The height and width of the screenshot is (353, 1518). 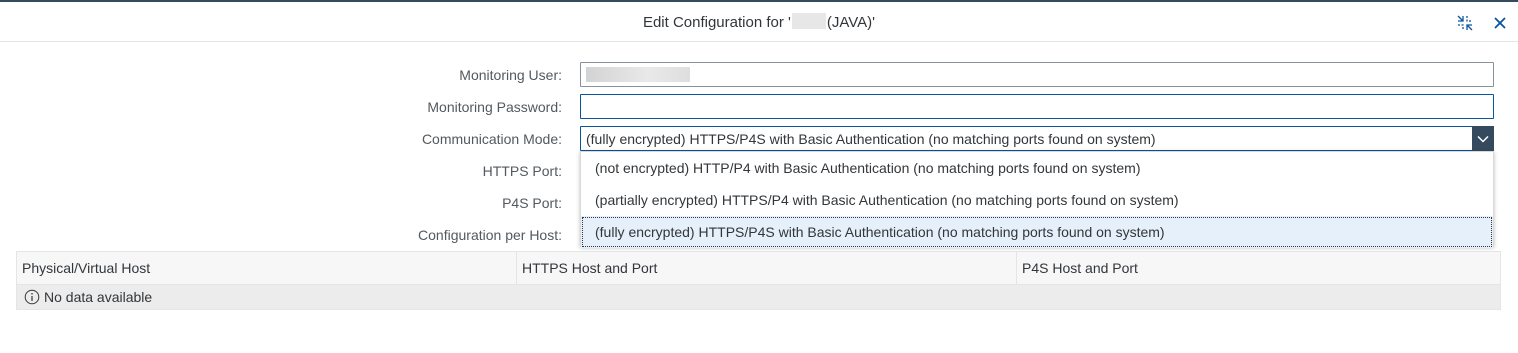 What do you see at coordinates (851, 22) in the screenshot?
I see `dialog-title-suffix: (JAVA)'` at bounding box center [851, 22].